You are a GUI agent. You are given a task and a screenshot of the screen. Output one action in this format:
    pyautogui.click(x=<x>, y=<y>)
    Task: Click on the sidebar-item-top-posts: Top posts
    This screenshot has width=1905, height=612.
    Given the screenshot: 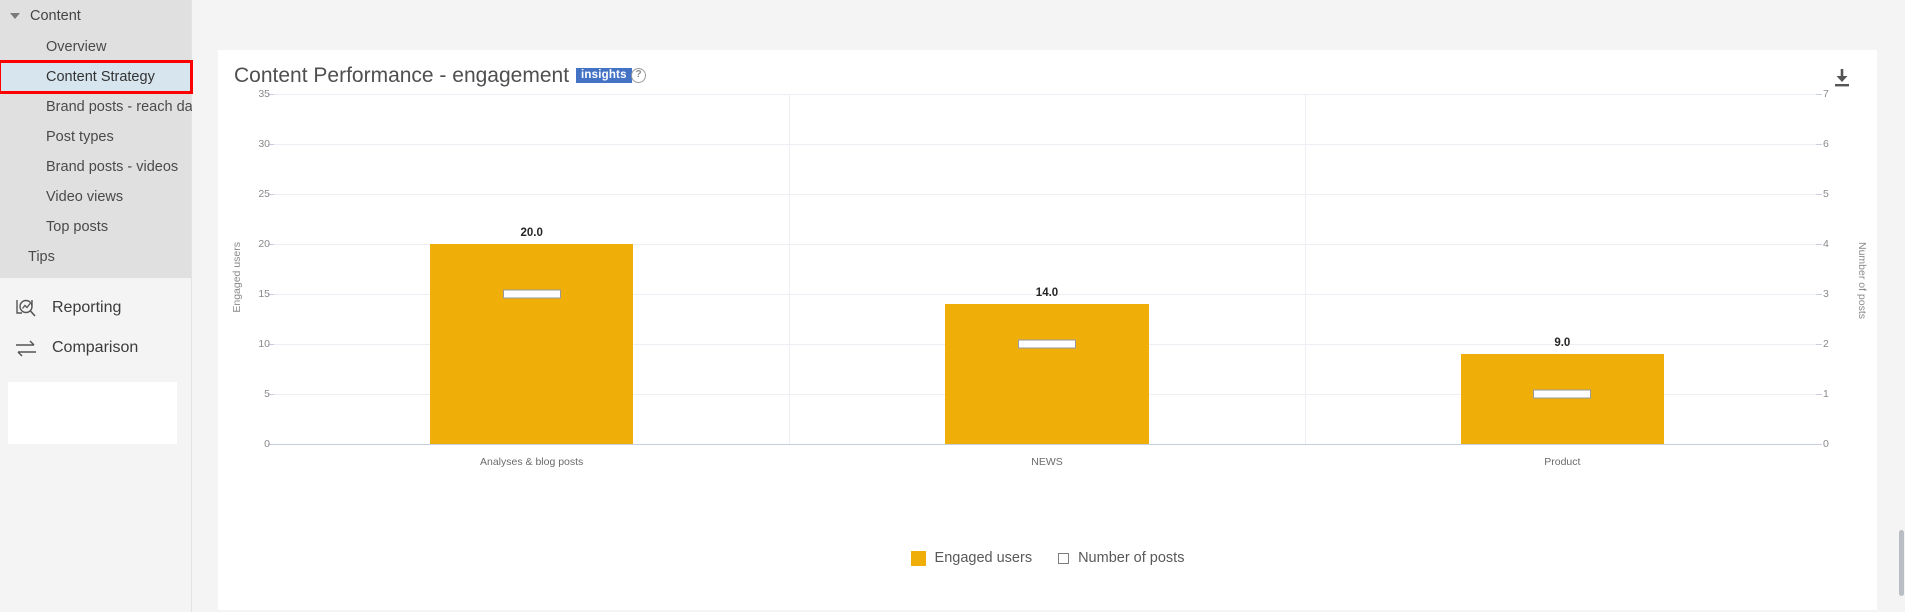 What is the action you would take?
    pyautogui.click(x=95, y=227)
    